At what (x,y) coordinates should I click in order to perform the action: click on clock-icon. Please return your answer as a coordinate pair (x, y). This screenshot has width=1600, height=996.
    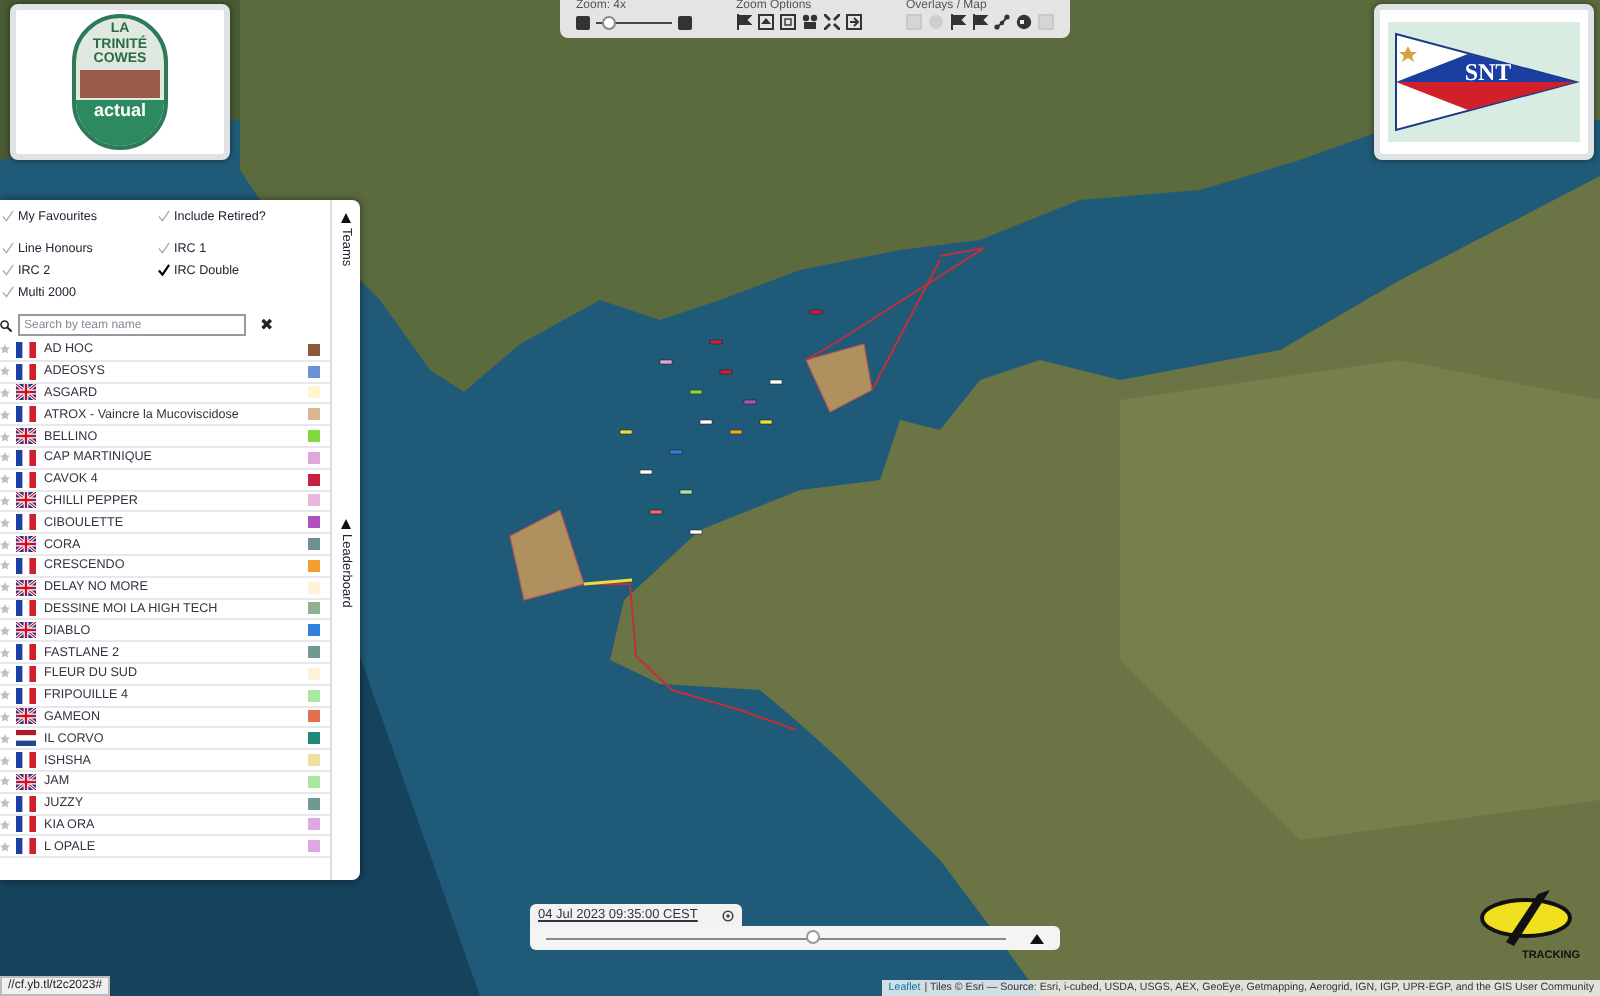
    Looking at the image, I should click on (728, 915).